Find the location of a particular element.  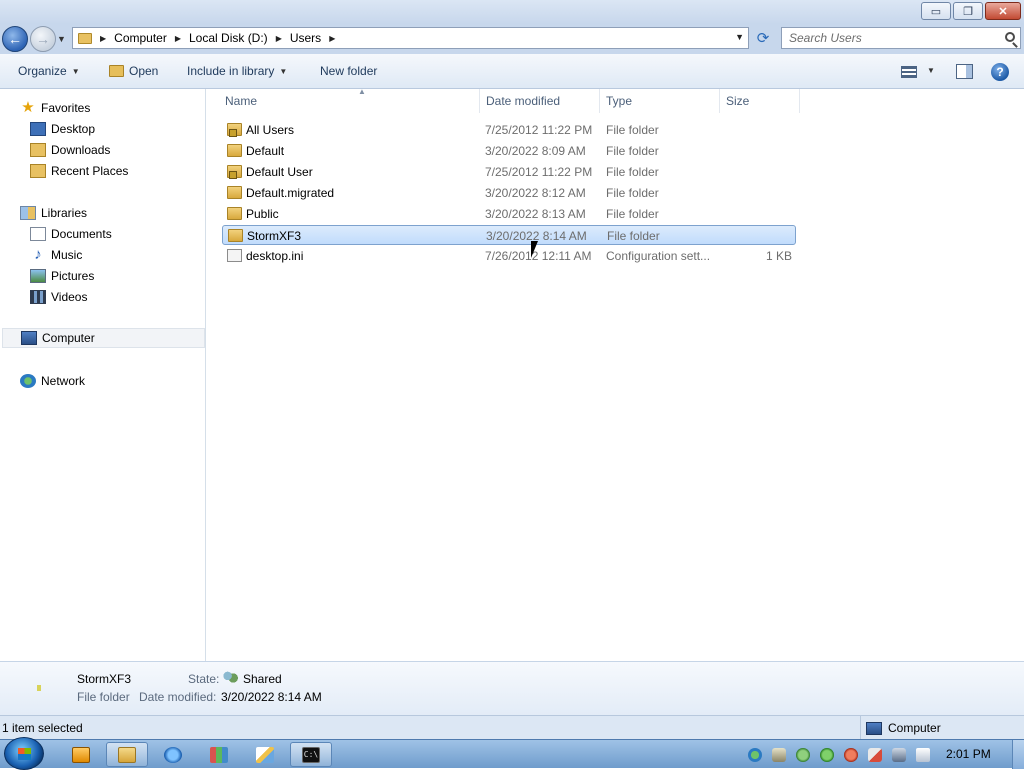

breadcrumb-local-disk: Local Disk (D:) is located at coordinates (228, 38).